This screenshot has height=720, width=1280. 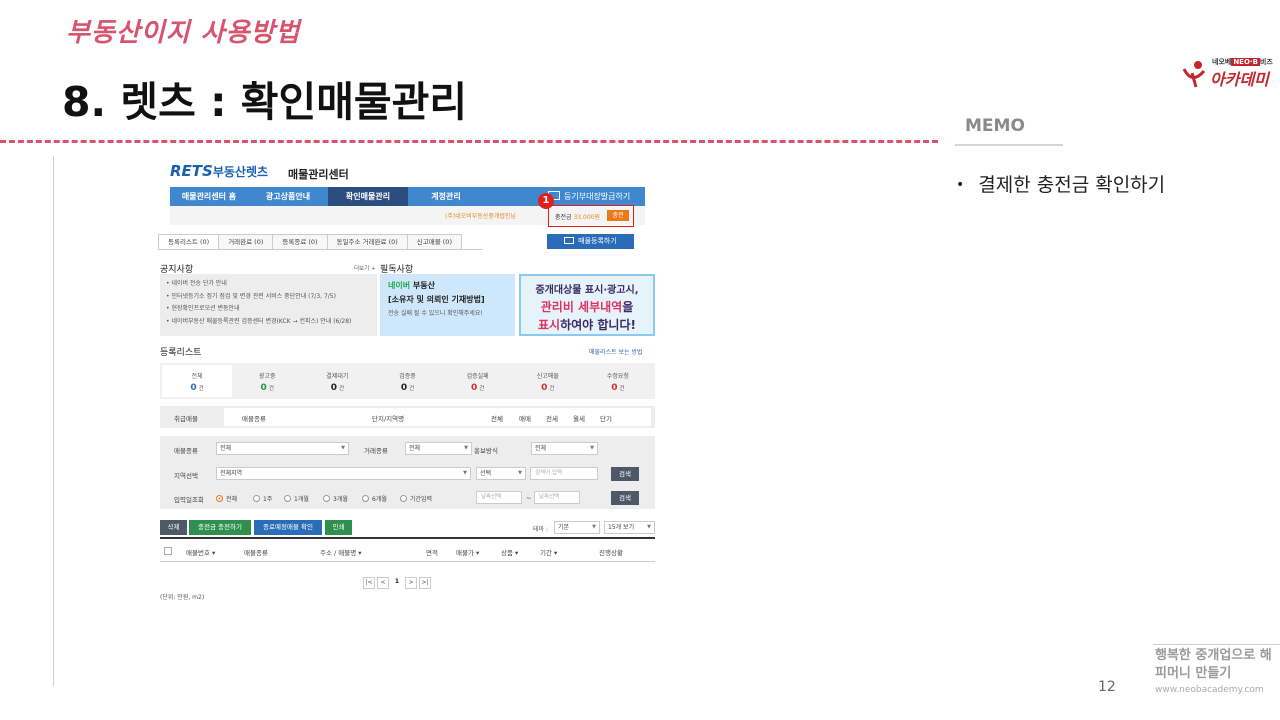 What do you see at coordinates (546, 201) in the screenshot?
I see `step-badge: 1` at bounding box center [546, 201].